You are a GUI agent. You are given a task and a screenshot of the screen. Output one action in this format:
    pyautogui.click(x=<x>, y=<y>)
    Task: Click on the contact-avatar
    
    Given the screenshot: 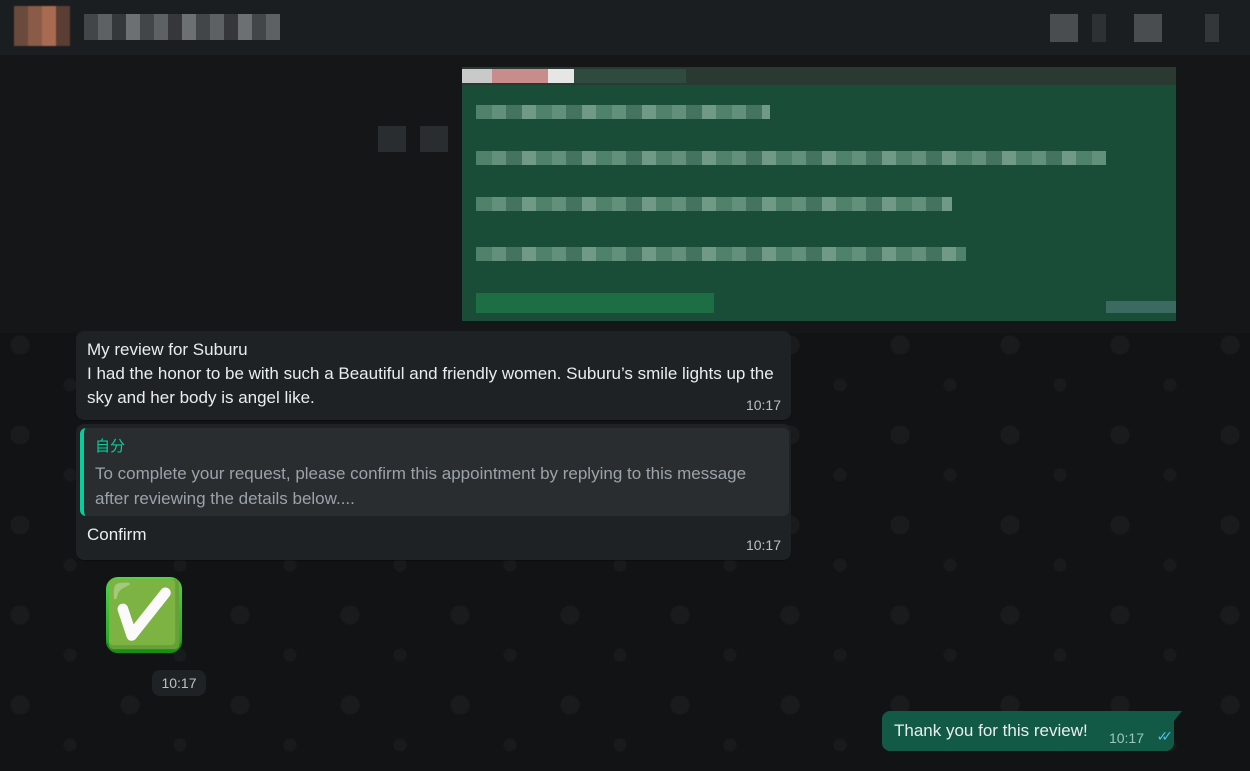 What is the action you would take?
    pyautogui.click(x=42, y=26)
    